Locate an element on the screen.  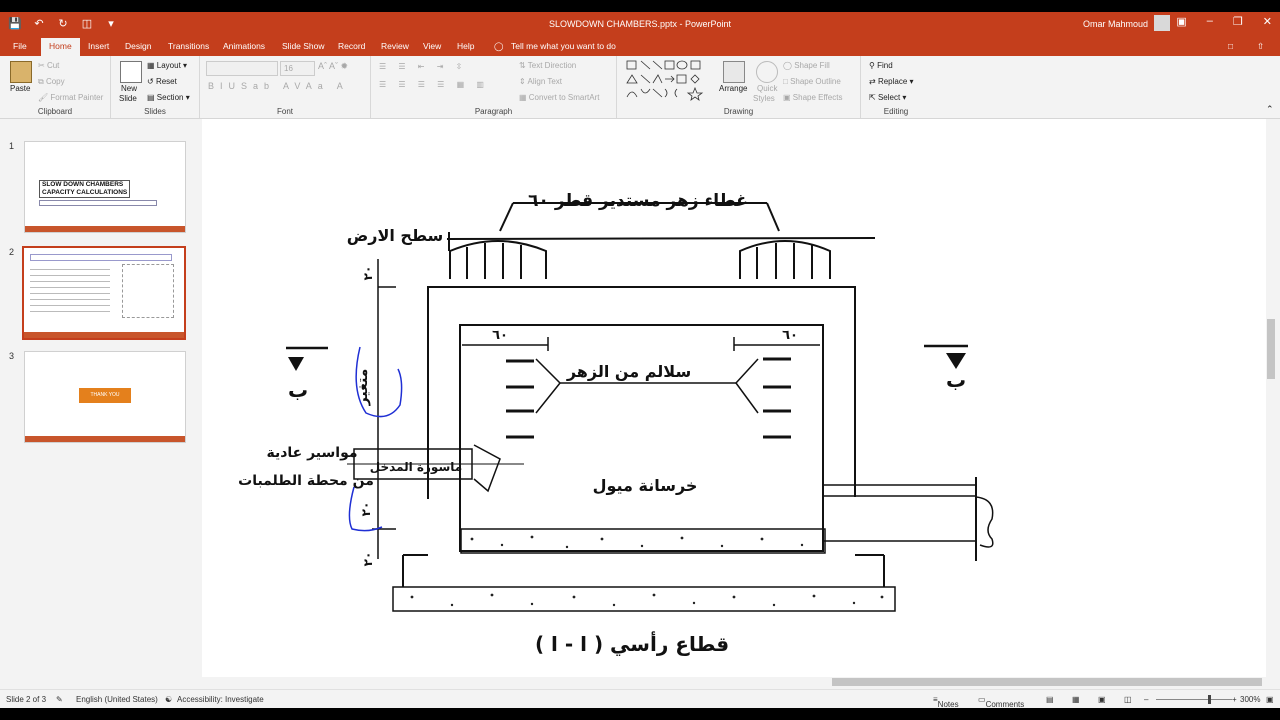
vertical-scroll-thumb is located at coordinates (1271, 349).